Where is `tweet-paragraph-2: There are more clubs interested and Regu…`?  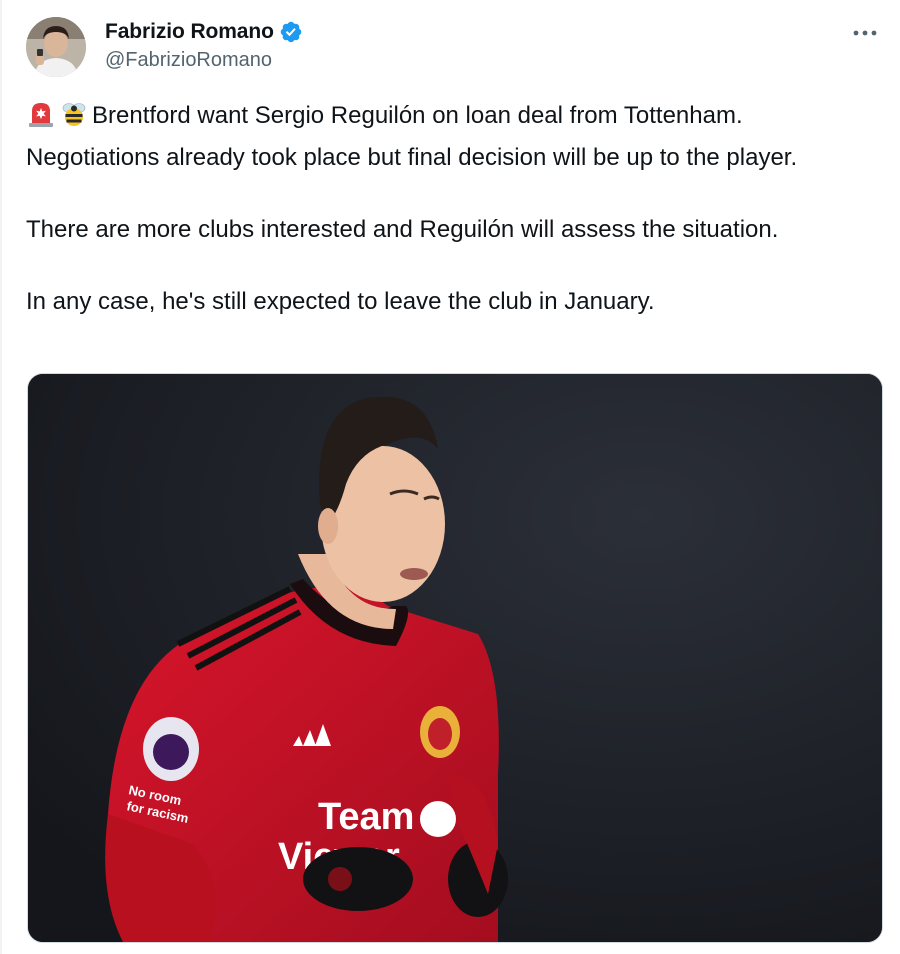 tweet-paragraph-2: There are more clubs interested and Regu… is located at coordinates (402, 229).